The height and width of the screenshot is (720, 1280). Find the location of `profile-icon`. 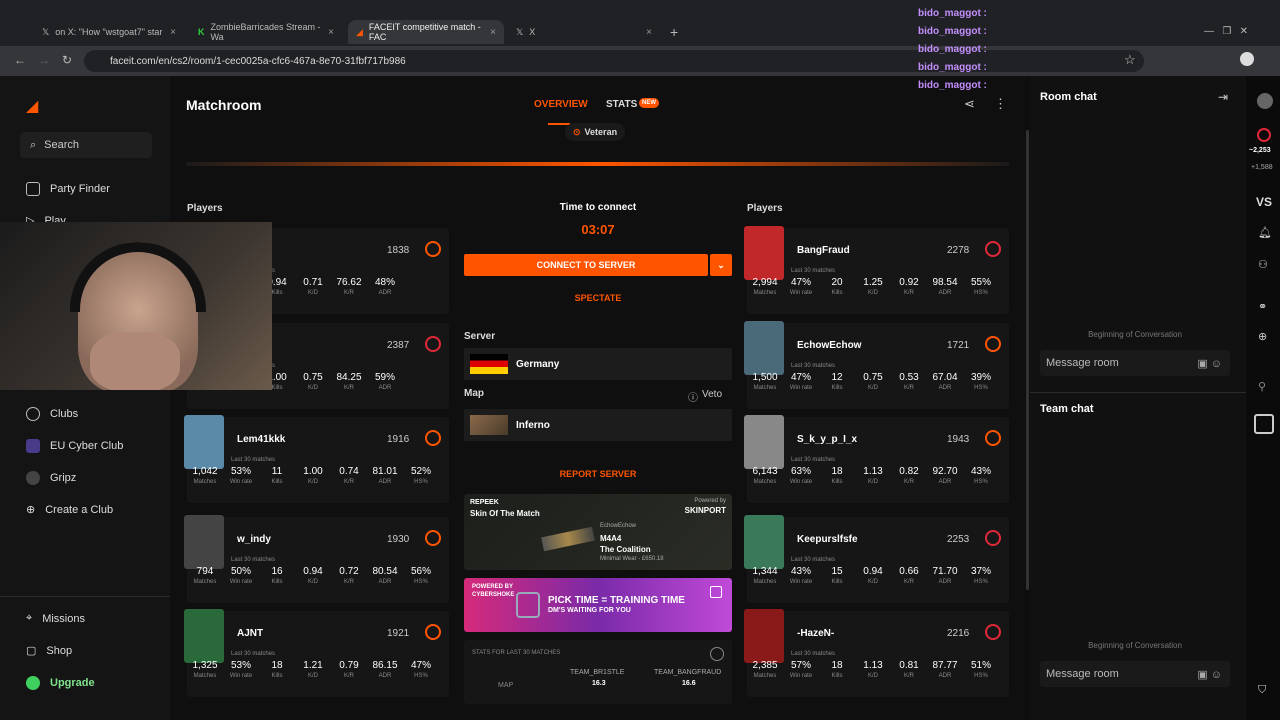

profile-icon is located at coordinates (1247, 59).